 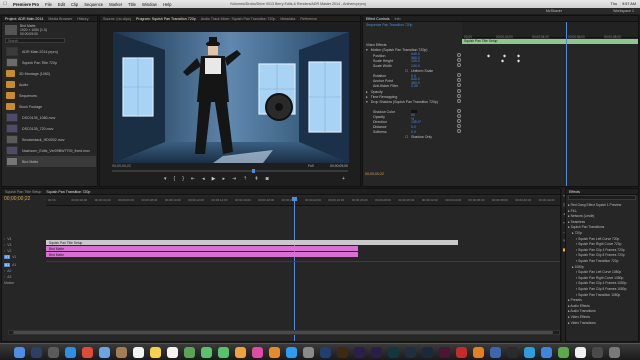 What do you see at coordinates (284, 332) in the screenshot?
I see `timeline-scrollbar` at bounding box center [284, 332].